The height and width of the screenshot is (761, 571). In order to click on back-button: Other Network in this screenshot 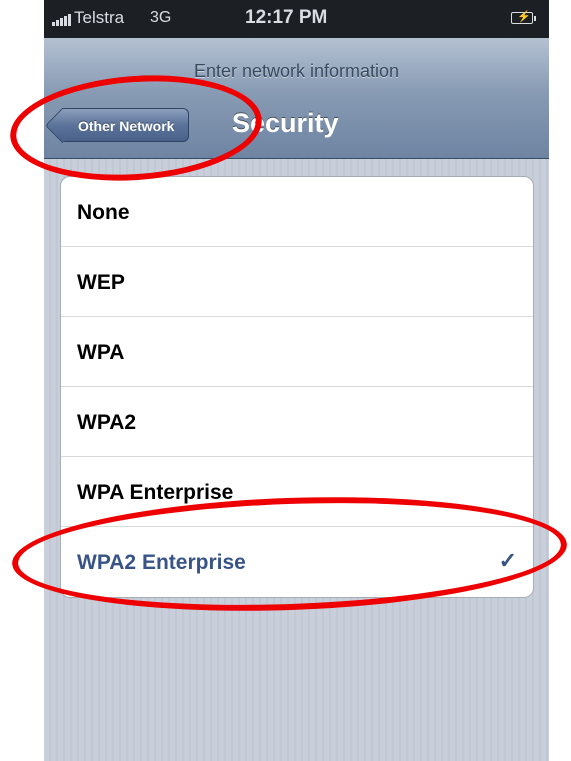, I will do `click(126, 125)`.